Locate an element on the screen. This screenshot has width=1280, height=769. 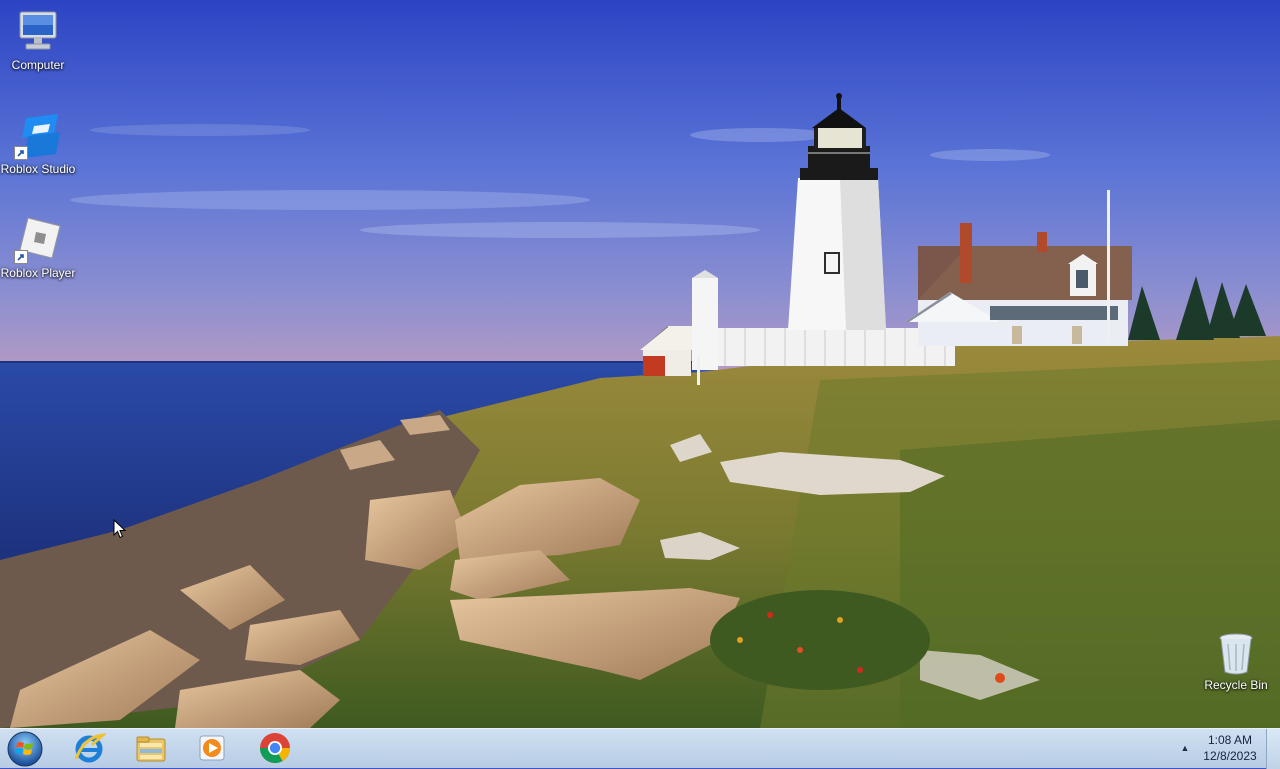
taskbar-chrome is located at coordinates (275, 749).